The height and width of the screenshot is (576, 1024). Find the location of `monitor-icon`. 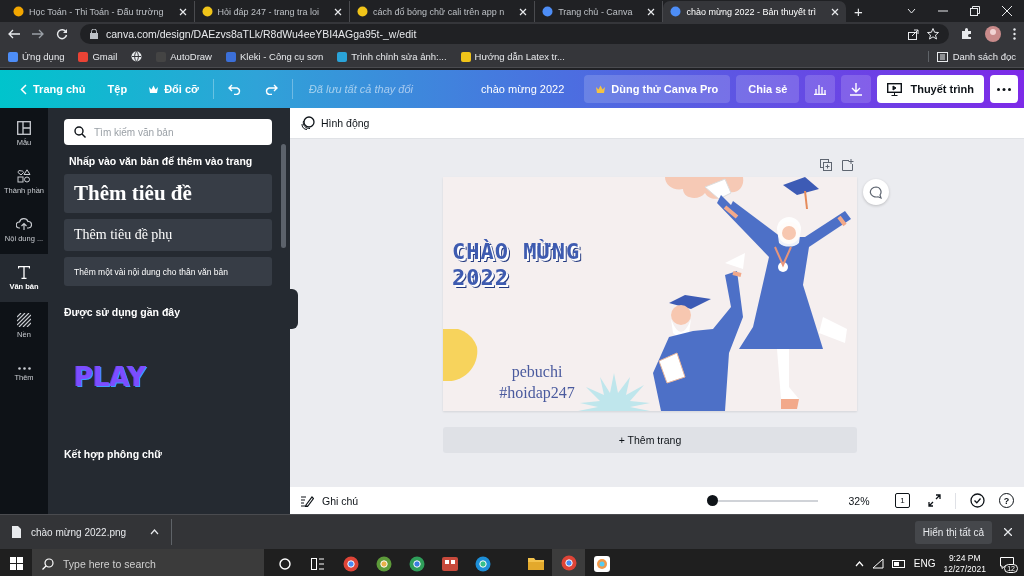

monitor-icon is located at coordinates (895, 89).